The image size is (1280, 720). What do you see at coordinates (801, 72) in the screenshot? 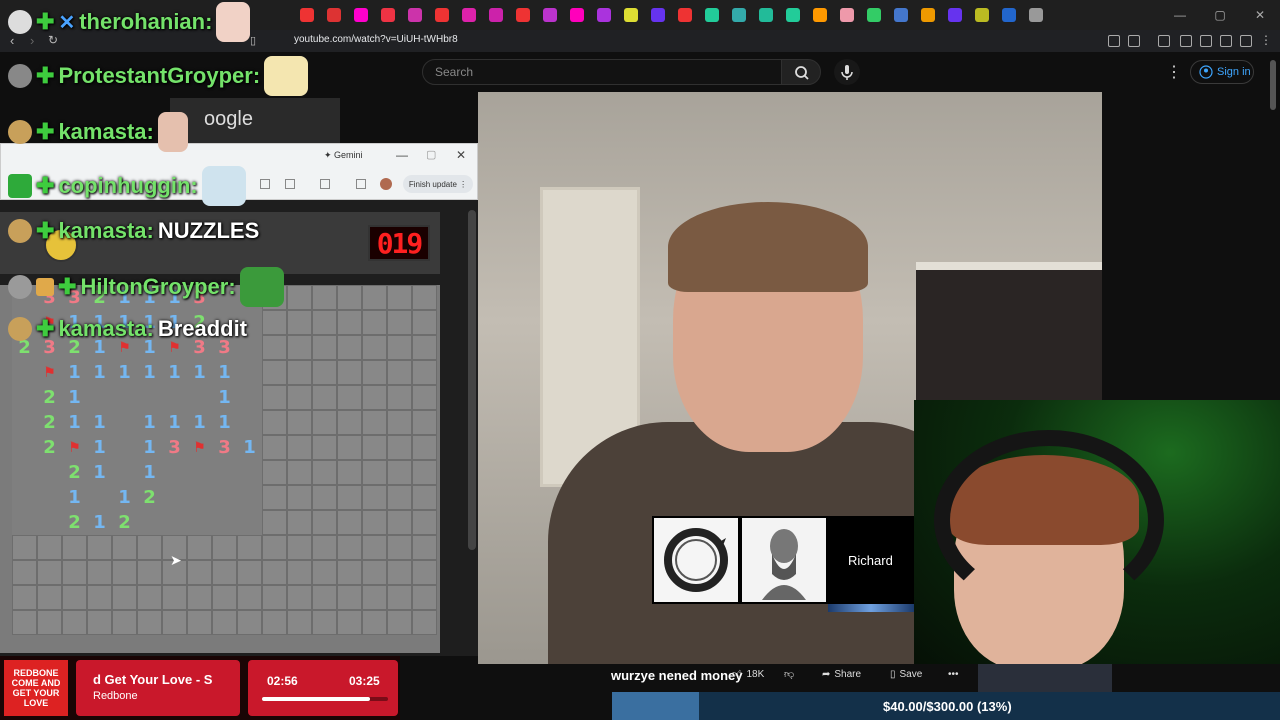
I see `search-button` at bounding box center [801, 72].